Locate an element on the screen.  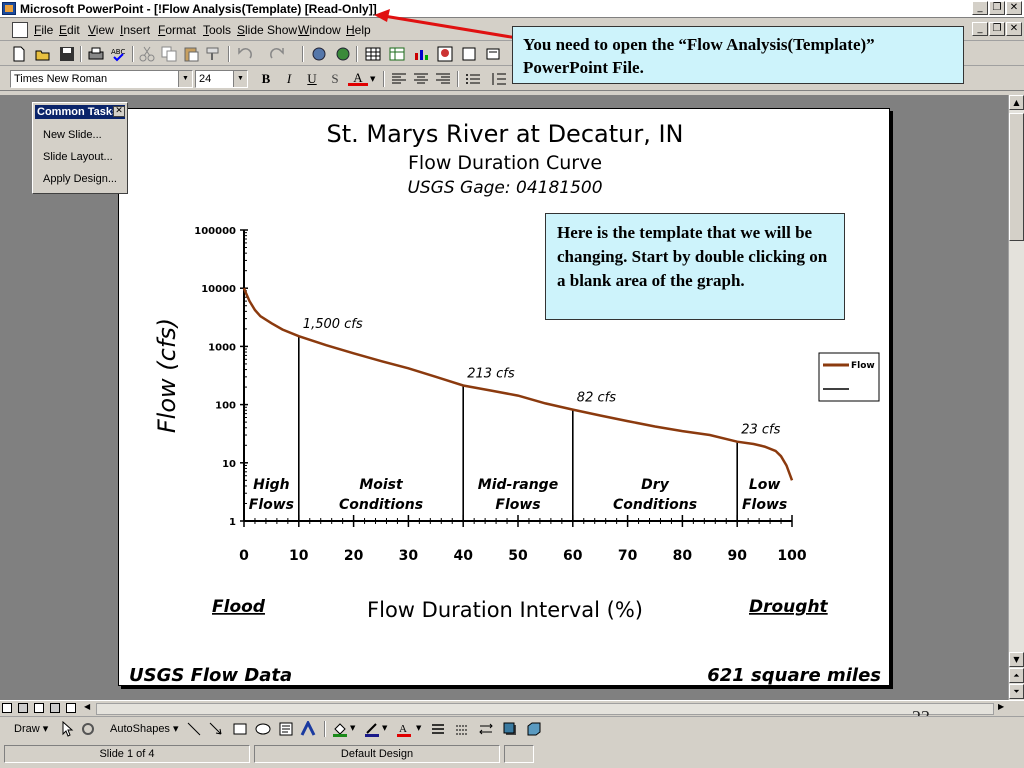
underline-button: U is located at coordinates (312, 79).